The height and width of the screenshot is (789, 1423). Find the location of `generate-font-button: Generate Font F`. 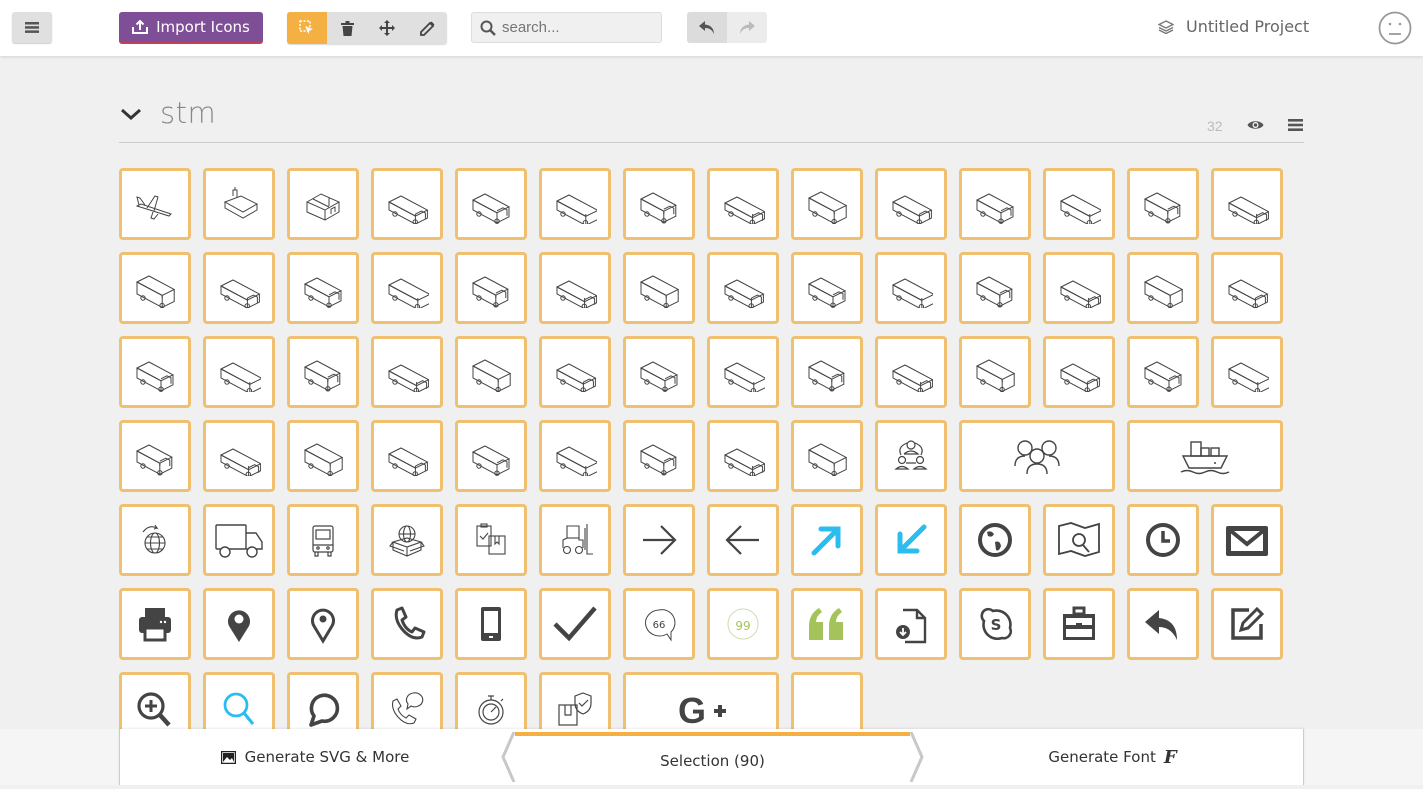

generate-font-button: Generate Font F is located at coordinates (1112, 757).